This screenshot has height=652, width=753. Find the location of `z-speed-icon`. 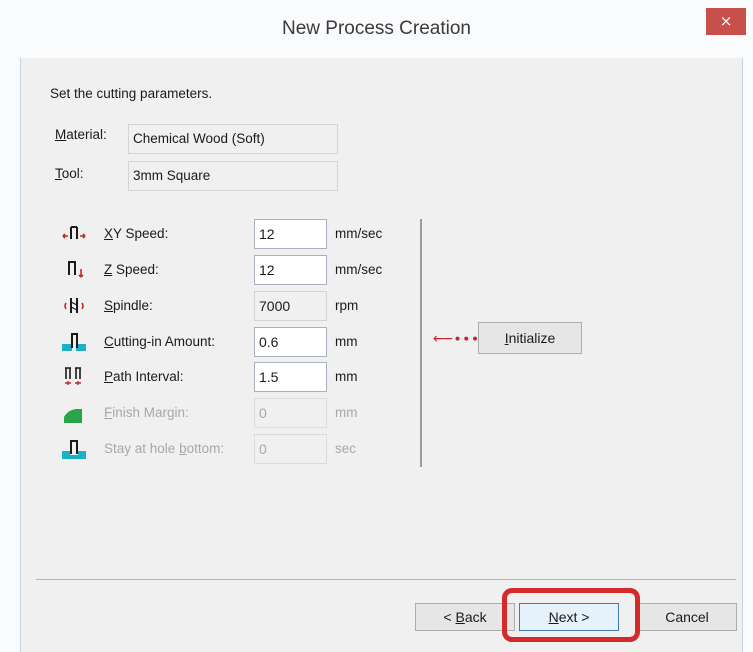

z-speed-icon is located at coordinates (76, 269).